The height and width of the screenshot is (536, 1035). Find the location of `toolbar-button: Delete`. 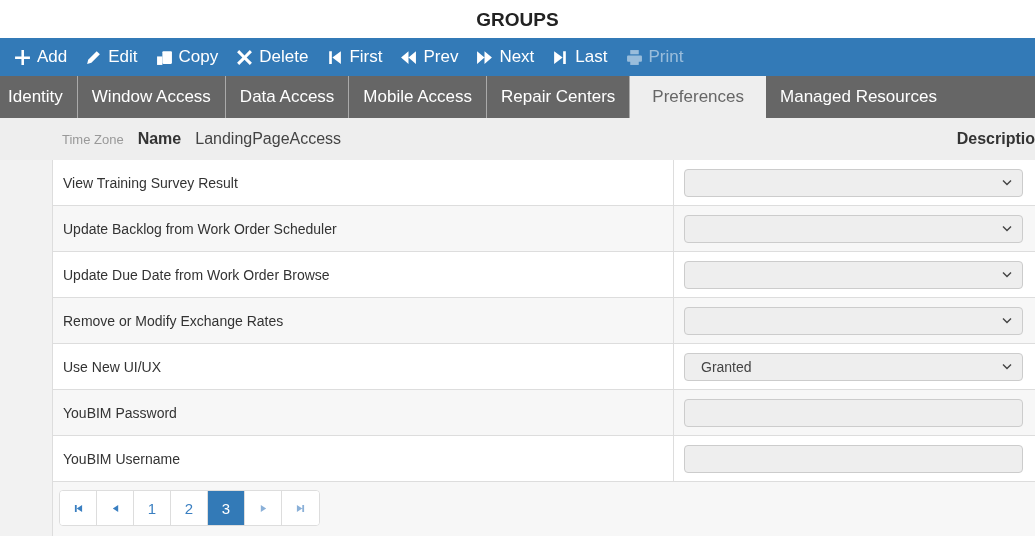

toolbar-button: Delete is located at coordinates (275, 57).